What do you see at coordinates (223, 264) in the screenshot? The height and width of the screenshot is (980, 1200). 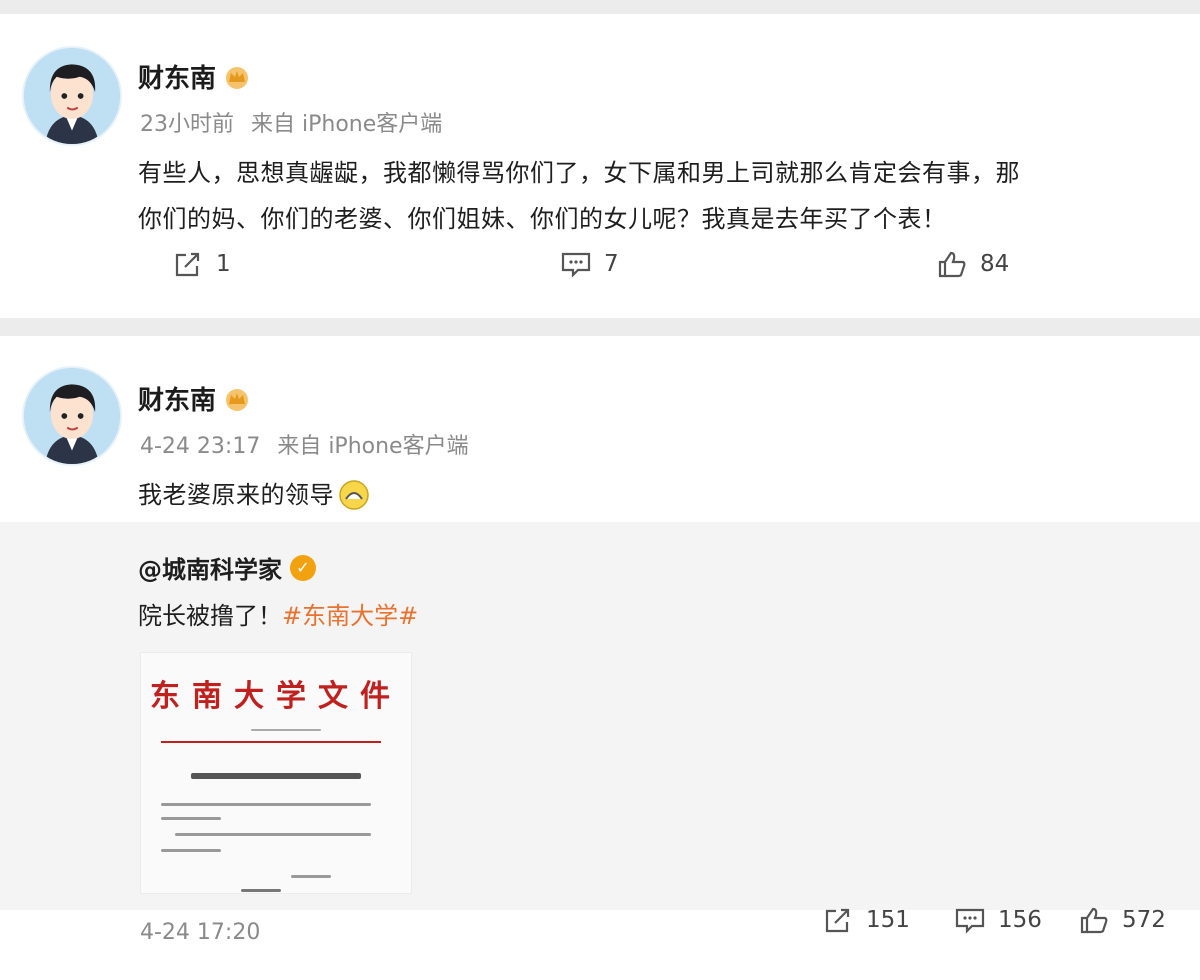 I see `repost-count: 1` at bounding box center [223, 264].